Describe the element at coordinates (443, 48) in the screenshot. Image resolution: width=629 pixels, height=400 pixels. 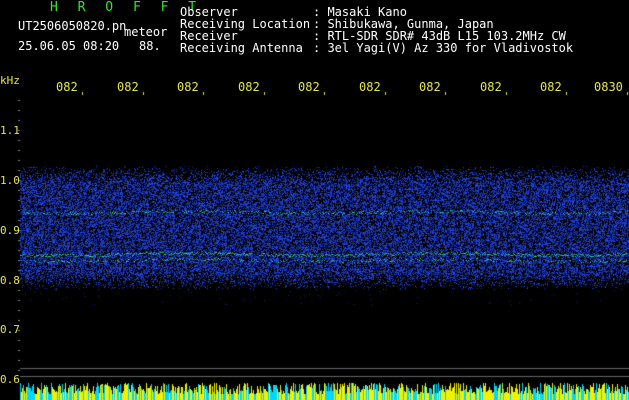
I see `info-value-antenna: : 3el Yagi(V) Az 330 for Vladivostok` at that location.